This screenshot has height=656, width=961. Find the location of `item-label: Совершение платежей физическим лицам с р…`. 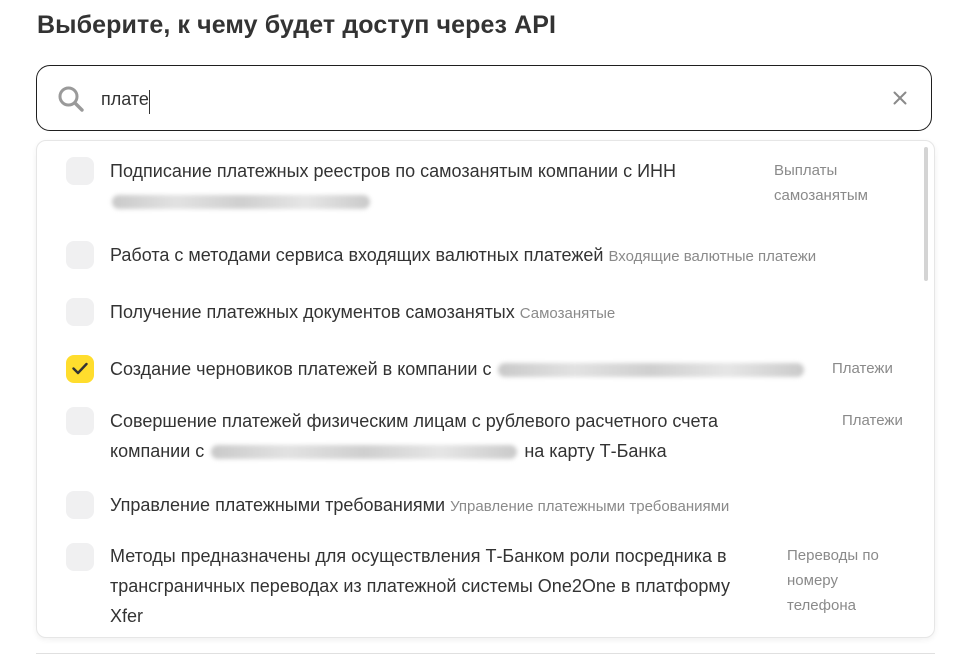

item-label: Совершение платежей физическим лицам с р… is located at coordinates (414, 436).